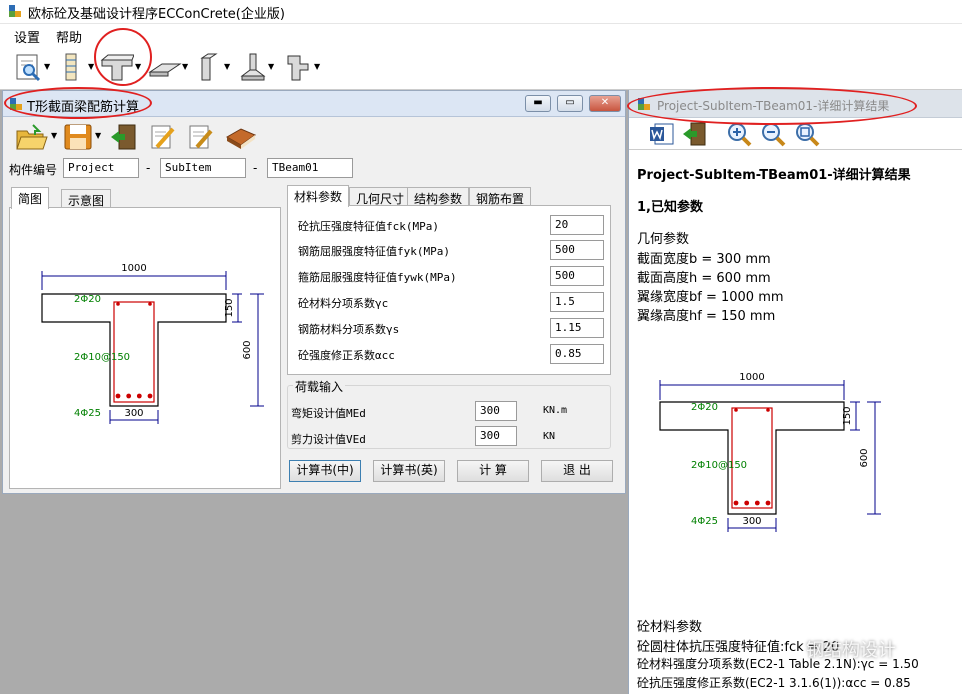 Image resolution: width=962 pixels, height=694 pixels. I want to click on calculate-button: 计 算, so click(493, 471).